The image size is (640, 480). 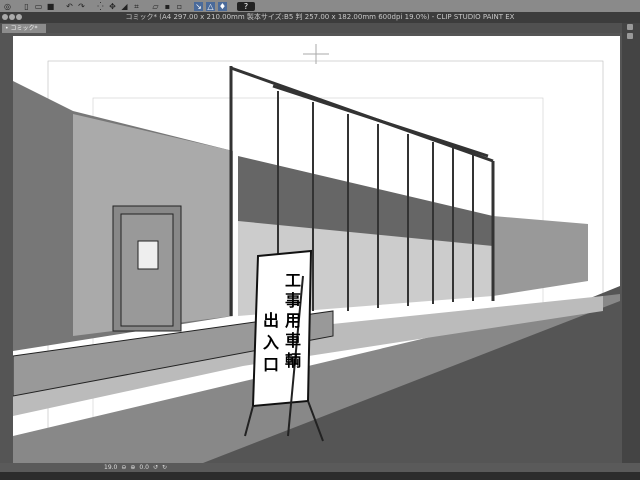 What do you see at coordinates (112, 6) in the screenshot?
I see `transform-icon: ✥` at bounding box center [112, 6].